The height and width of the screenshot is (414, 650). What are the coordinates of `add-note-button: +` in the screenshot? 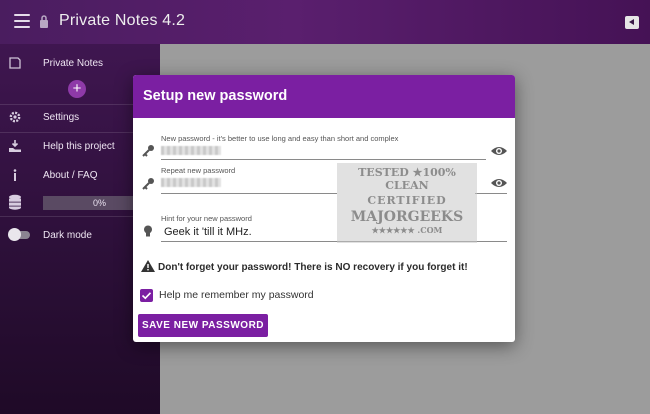 It's located at (77, 89).